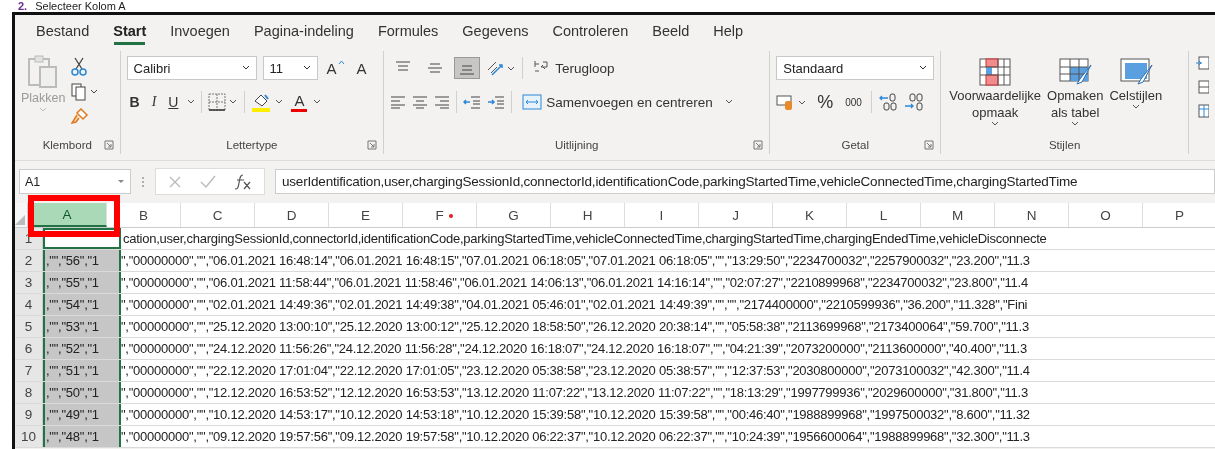  I want to click on name-box: A1, so click(75, 181).